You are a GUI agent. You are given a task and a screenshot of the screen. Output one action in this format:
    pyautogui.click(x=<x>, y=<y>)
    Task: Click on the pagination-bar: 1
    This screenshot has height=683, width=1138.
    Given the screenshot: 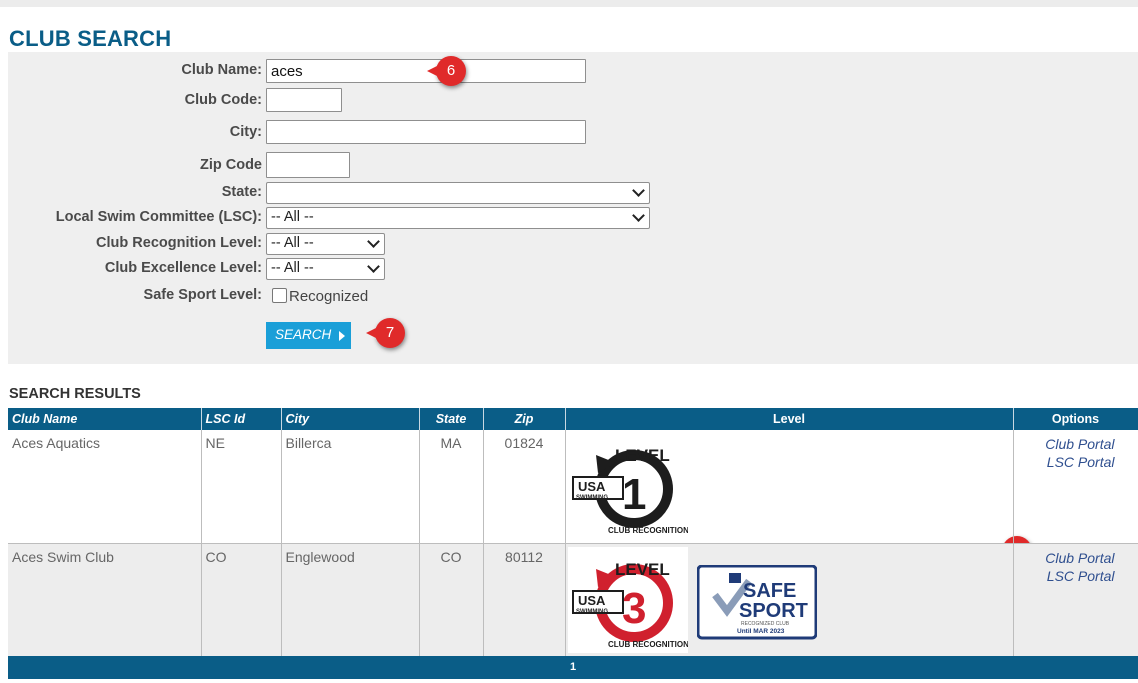 What is the action you would take?
    pyautogui.click(x=573, y=667)
    